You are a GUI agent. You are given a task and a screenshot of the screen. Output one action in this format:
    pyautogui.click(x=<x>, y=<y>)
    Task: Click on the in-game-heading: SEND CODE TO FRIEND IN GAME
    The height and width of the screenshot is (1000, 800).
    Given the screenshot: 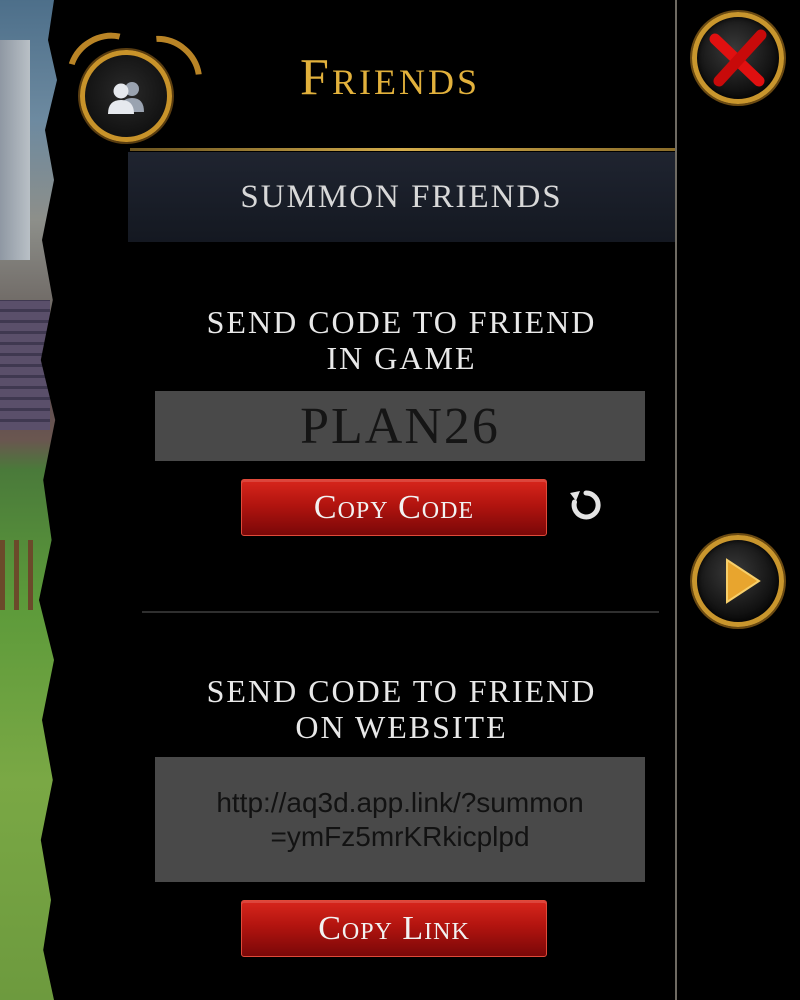 What is the action you would take?
    pyautogui.click(x=401, y=340)
    